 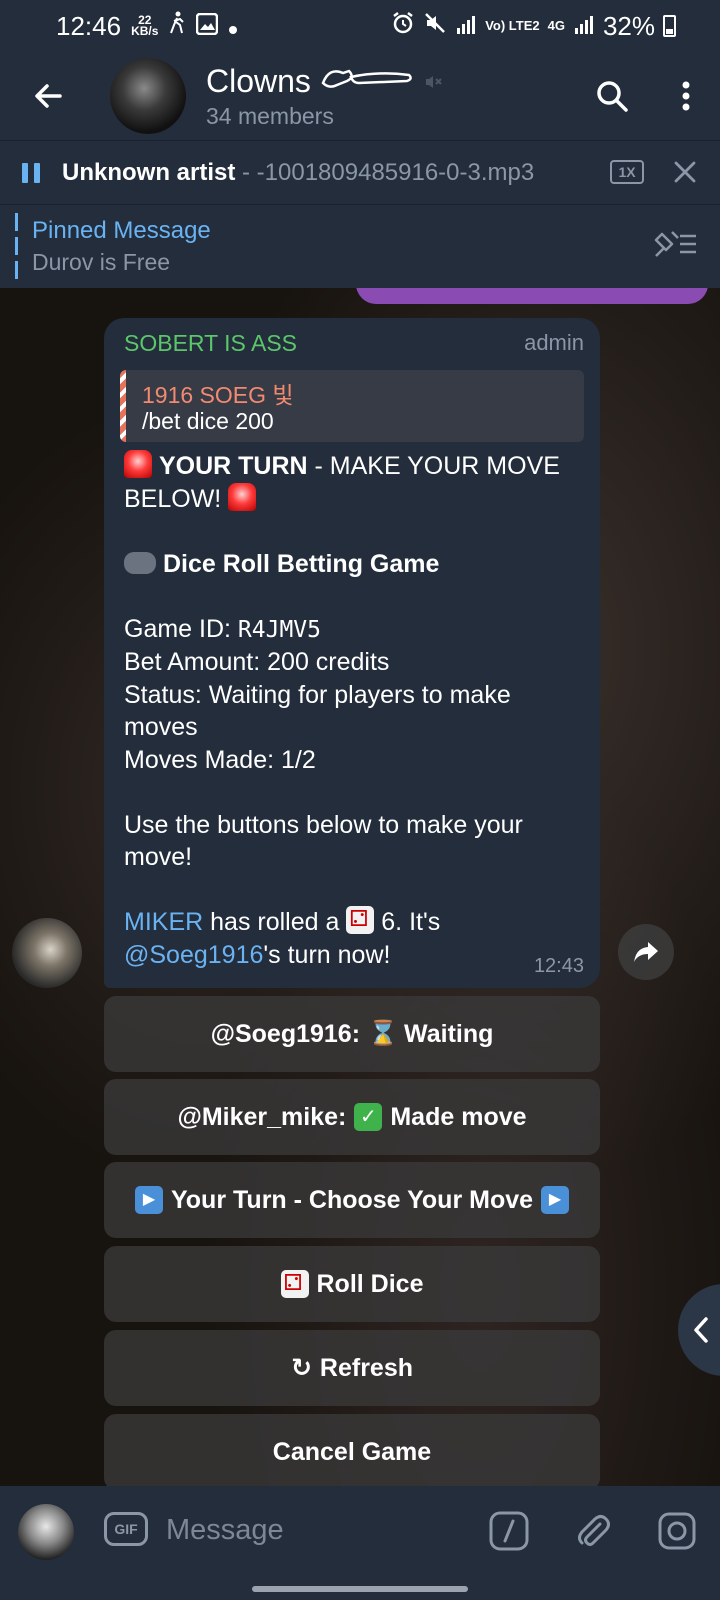 What do you see at coordinates (285, 1033) in the screenshot?
I see `waiting-user: @Soeg1916:` at bounding box center [285, 1033].